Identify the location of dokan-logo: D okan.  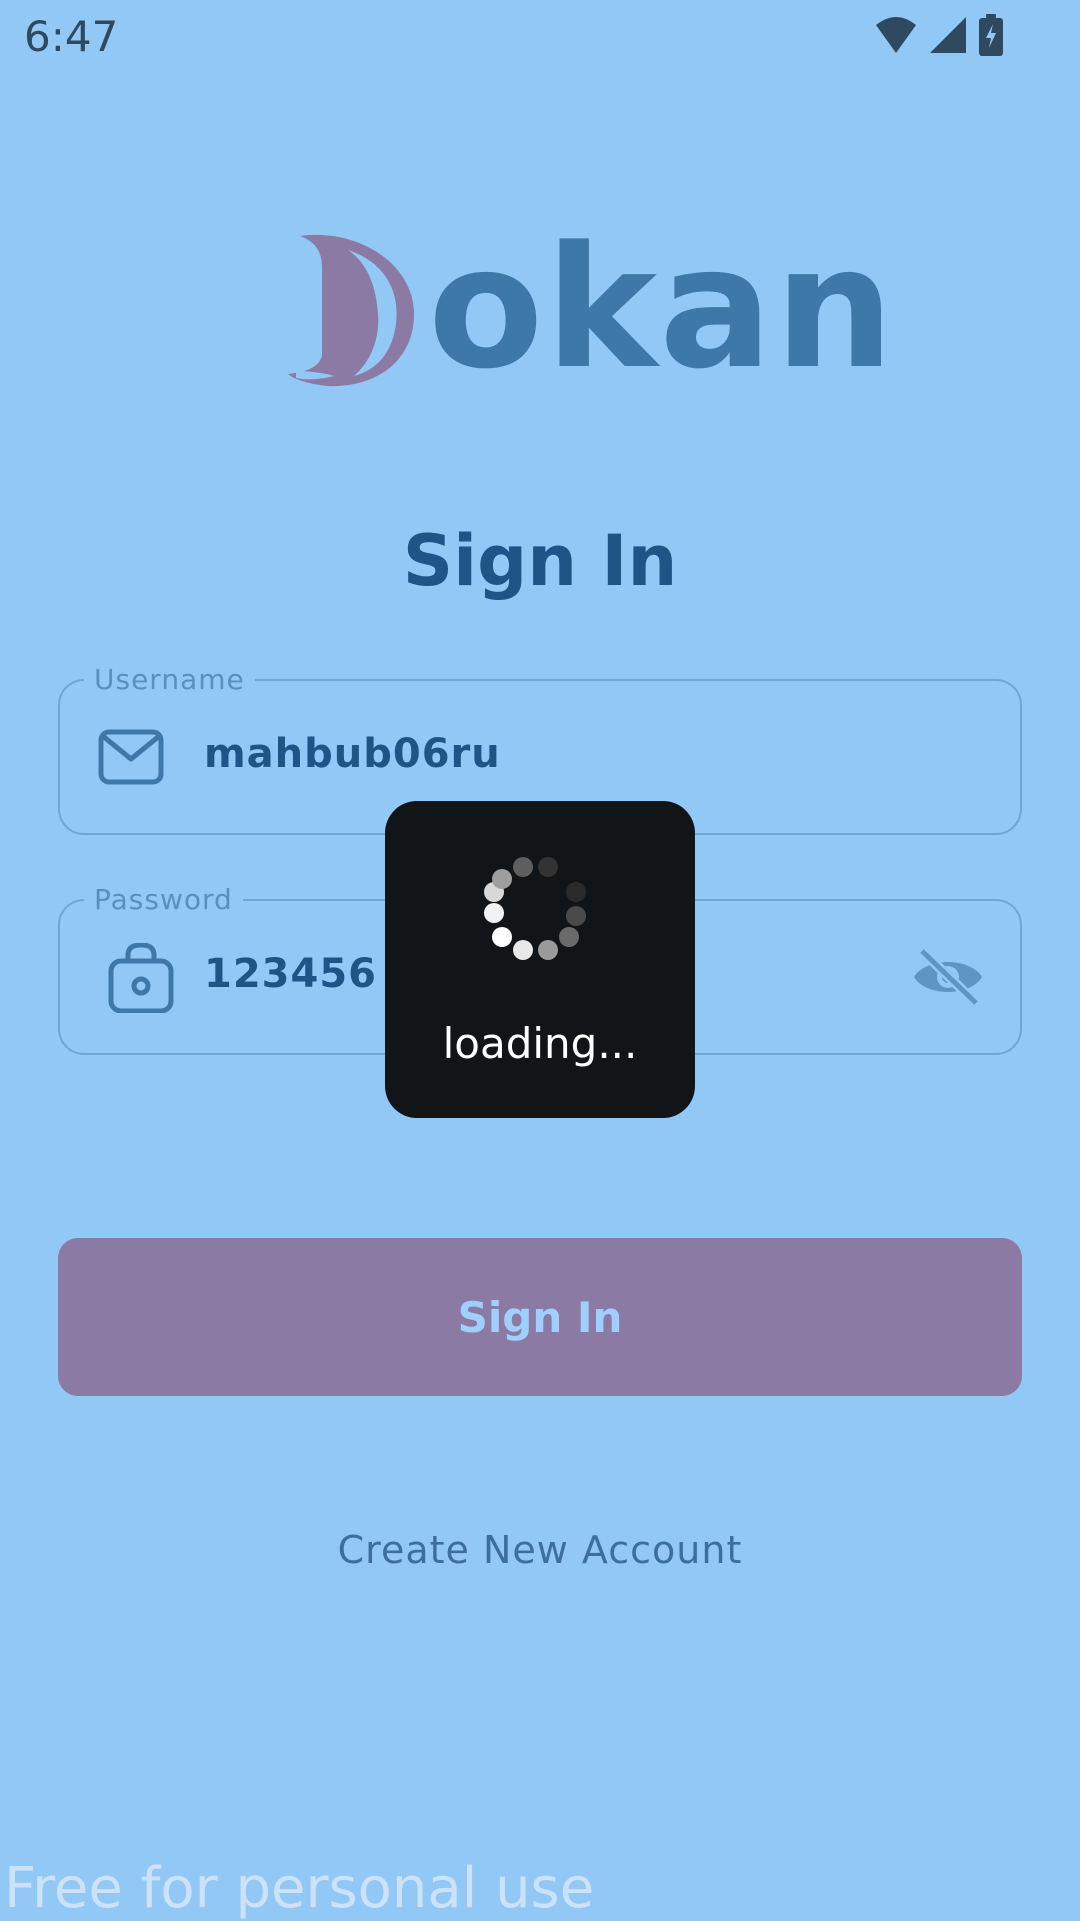
(591, 308).